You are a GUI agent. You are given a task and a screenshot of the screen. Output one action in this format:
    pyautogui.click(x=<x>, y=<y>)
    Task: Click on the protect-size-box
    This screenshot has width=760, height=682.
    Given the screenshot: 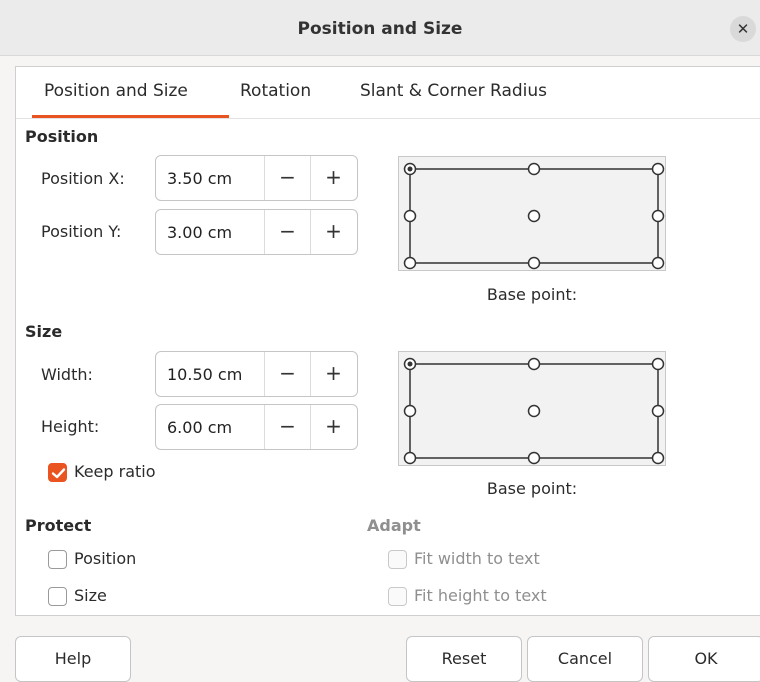 What is the action you would take?
    pyautogui.click(x=57, y=596)
    